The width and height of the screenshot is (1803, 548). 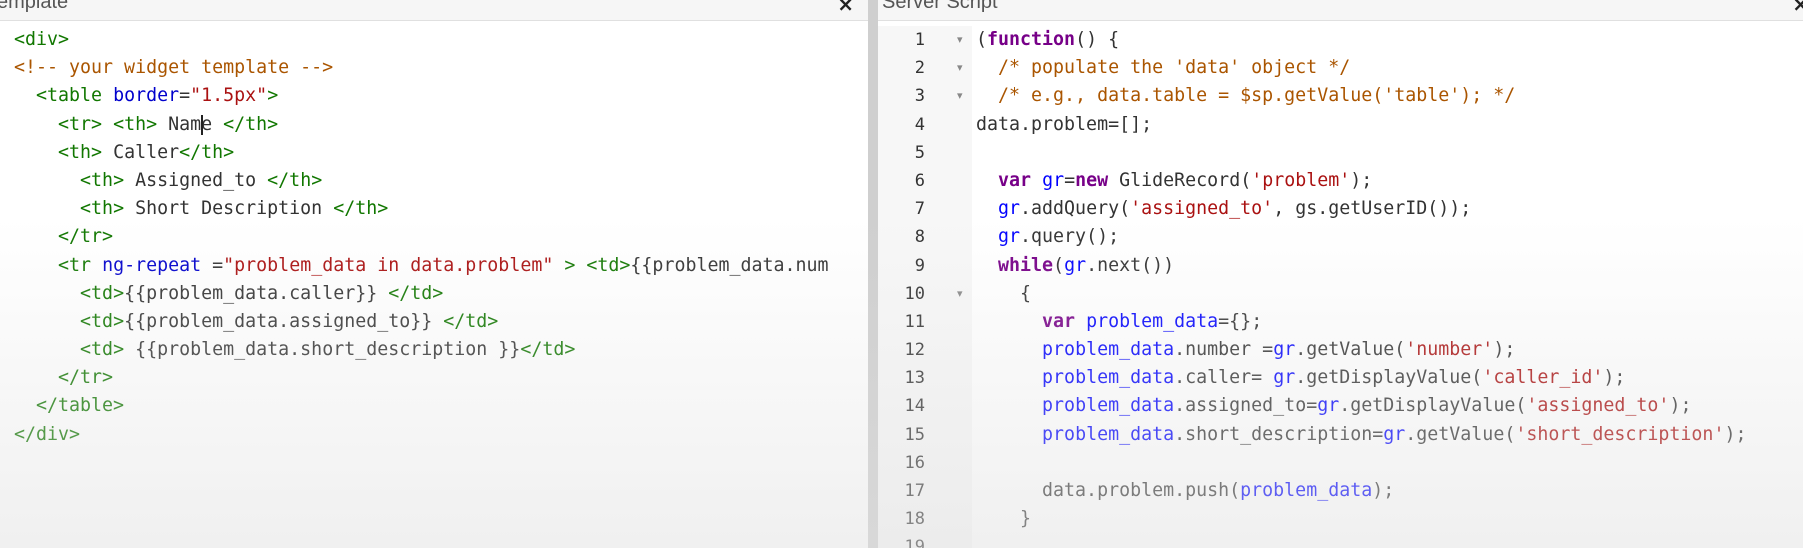 I want to click on line-number: 12, so click(x=914, y=350).